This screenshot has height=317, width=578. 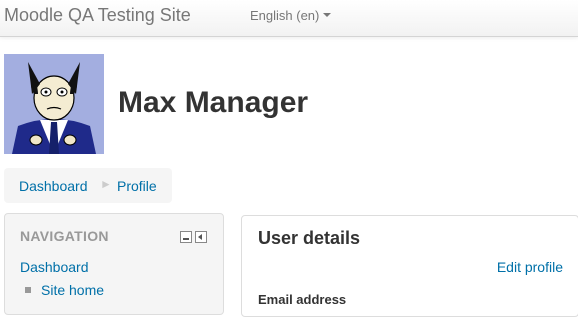 I want to click on avatar-image, so click(x=54, y=104).